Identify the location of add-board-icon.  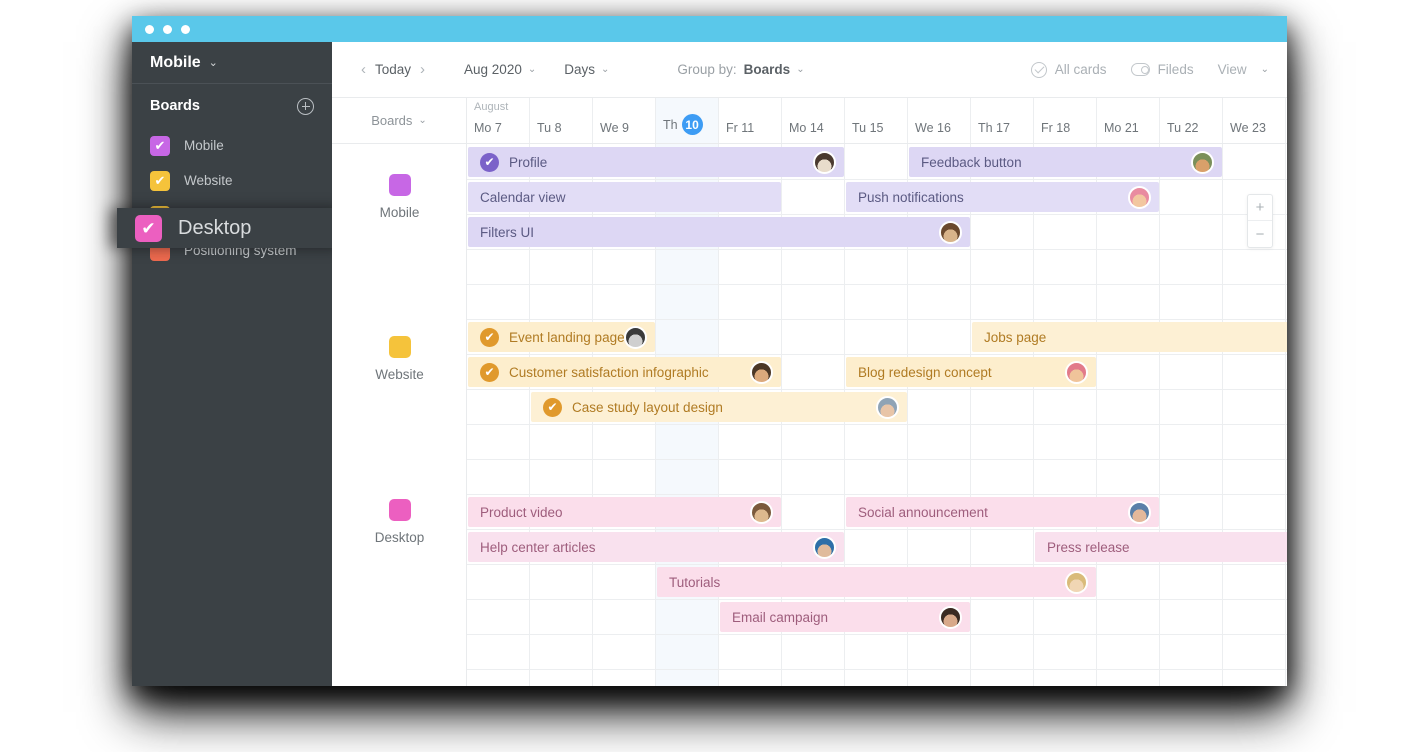
(305, 106).